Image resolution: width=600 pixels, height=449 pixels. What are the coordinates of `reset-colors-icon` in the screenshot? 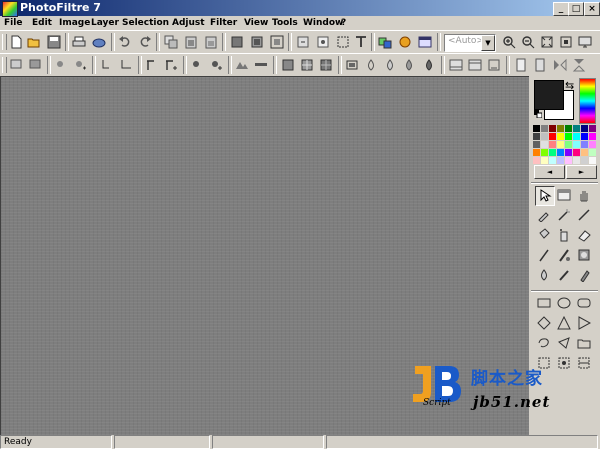 It's located at (538, 114).